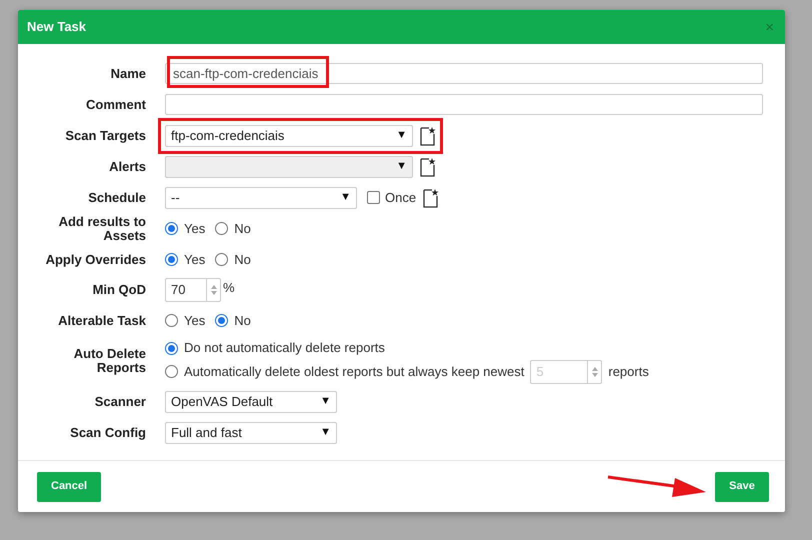  I want to click on field-label: Name, so click(128, 73).